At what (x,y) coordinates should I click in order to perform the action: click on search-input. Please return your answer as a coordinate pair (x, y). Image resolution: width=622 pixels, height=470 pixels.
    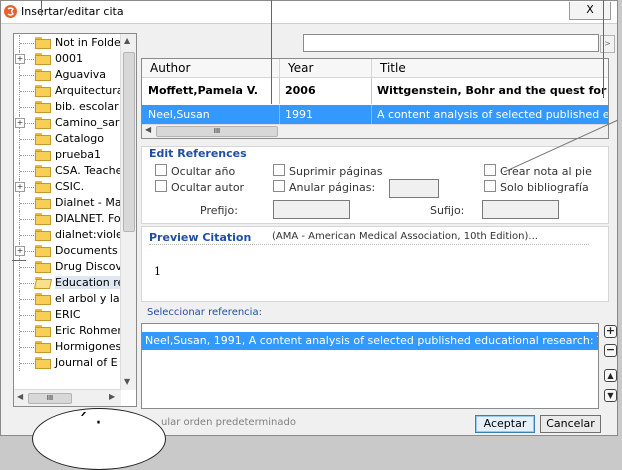
    Looking at the image, I should click on (451, 43).